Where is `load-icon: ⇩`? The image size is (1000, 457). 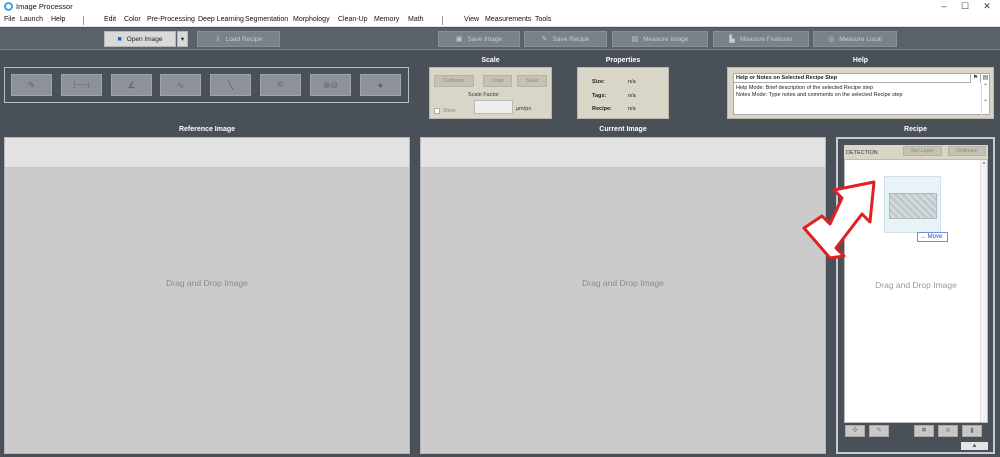 load-icon: ⇩ is located at coordinates (217, 39).